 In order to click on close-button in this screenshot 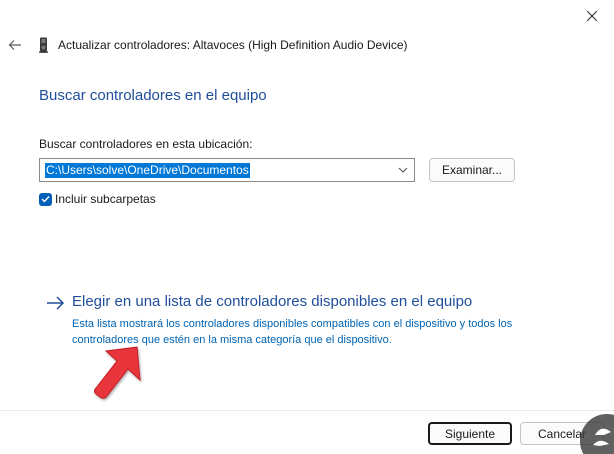, I will do `click(592, 16)`.